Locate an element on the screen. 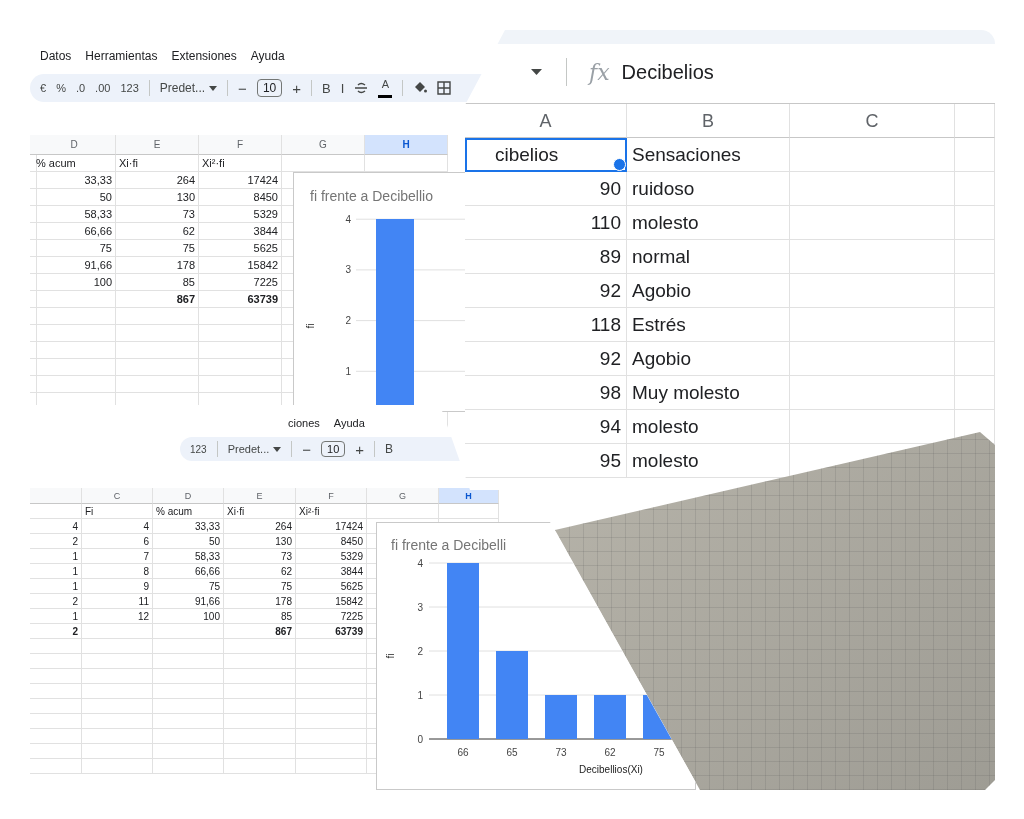 Image resolution: width=1024 pixels, height=819 pixels. fill-handle is located at coordinates (619, 164).